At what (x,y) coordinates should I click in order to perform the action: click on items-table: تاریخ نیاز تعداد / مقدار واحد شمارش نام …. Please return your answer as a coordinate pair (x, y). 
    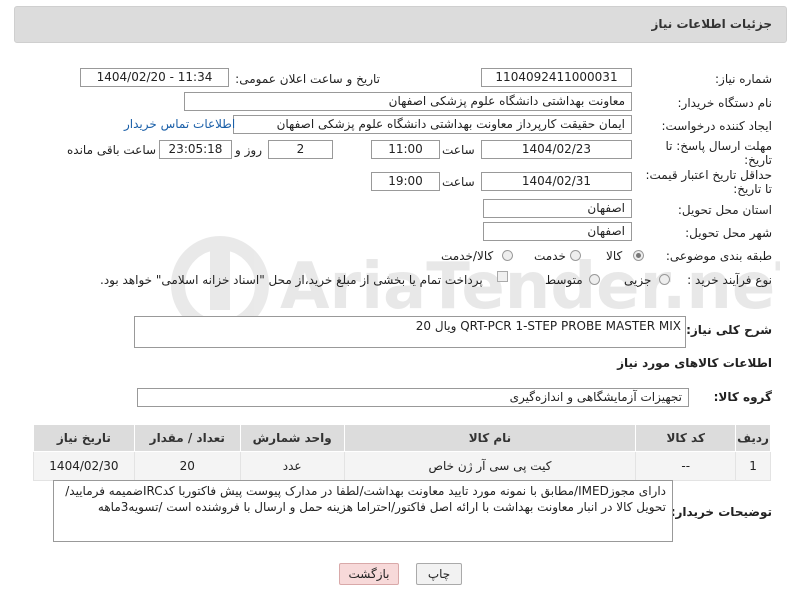
    Looking at the image, I should click on (402, 452).